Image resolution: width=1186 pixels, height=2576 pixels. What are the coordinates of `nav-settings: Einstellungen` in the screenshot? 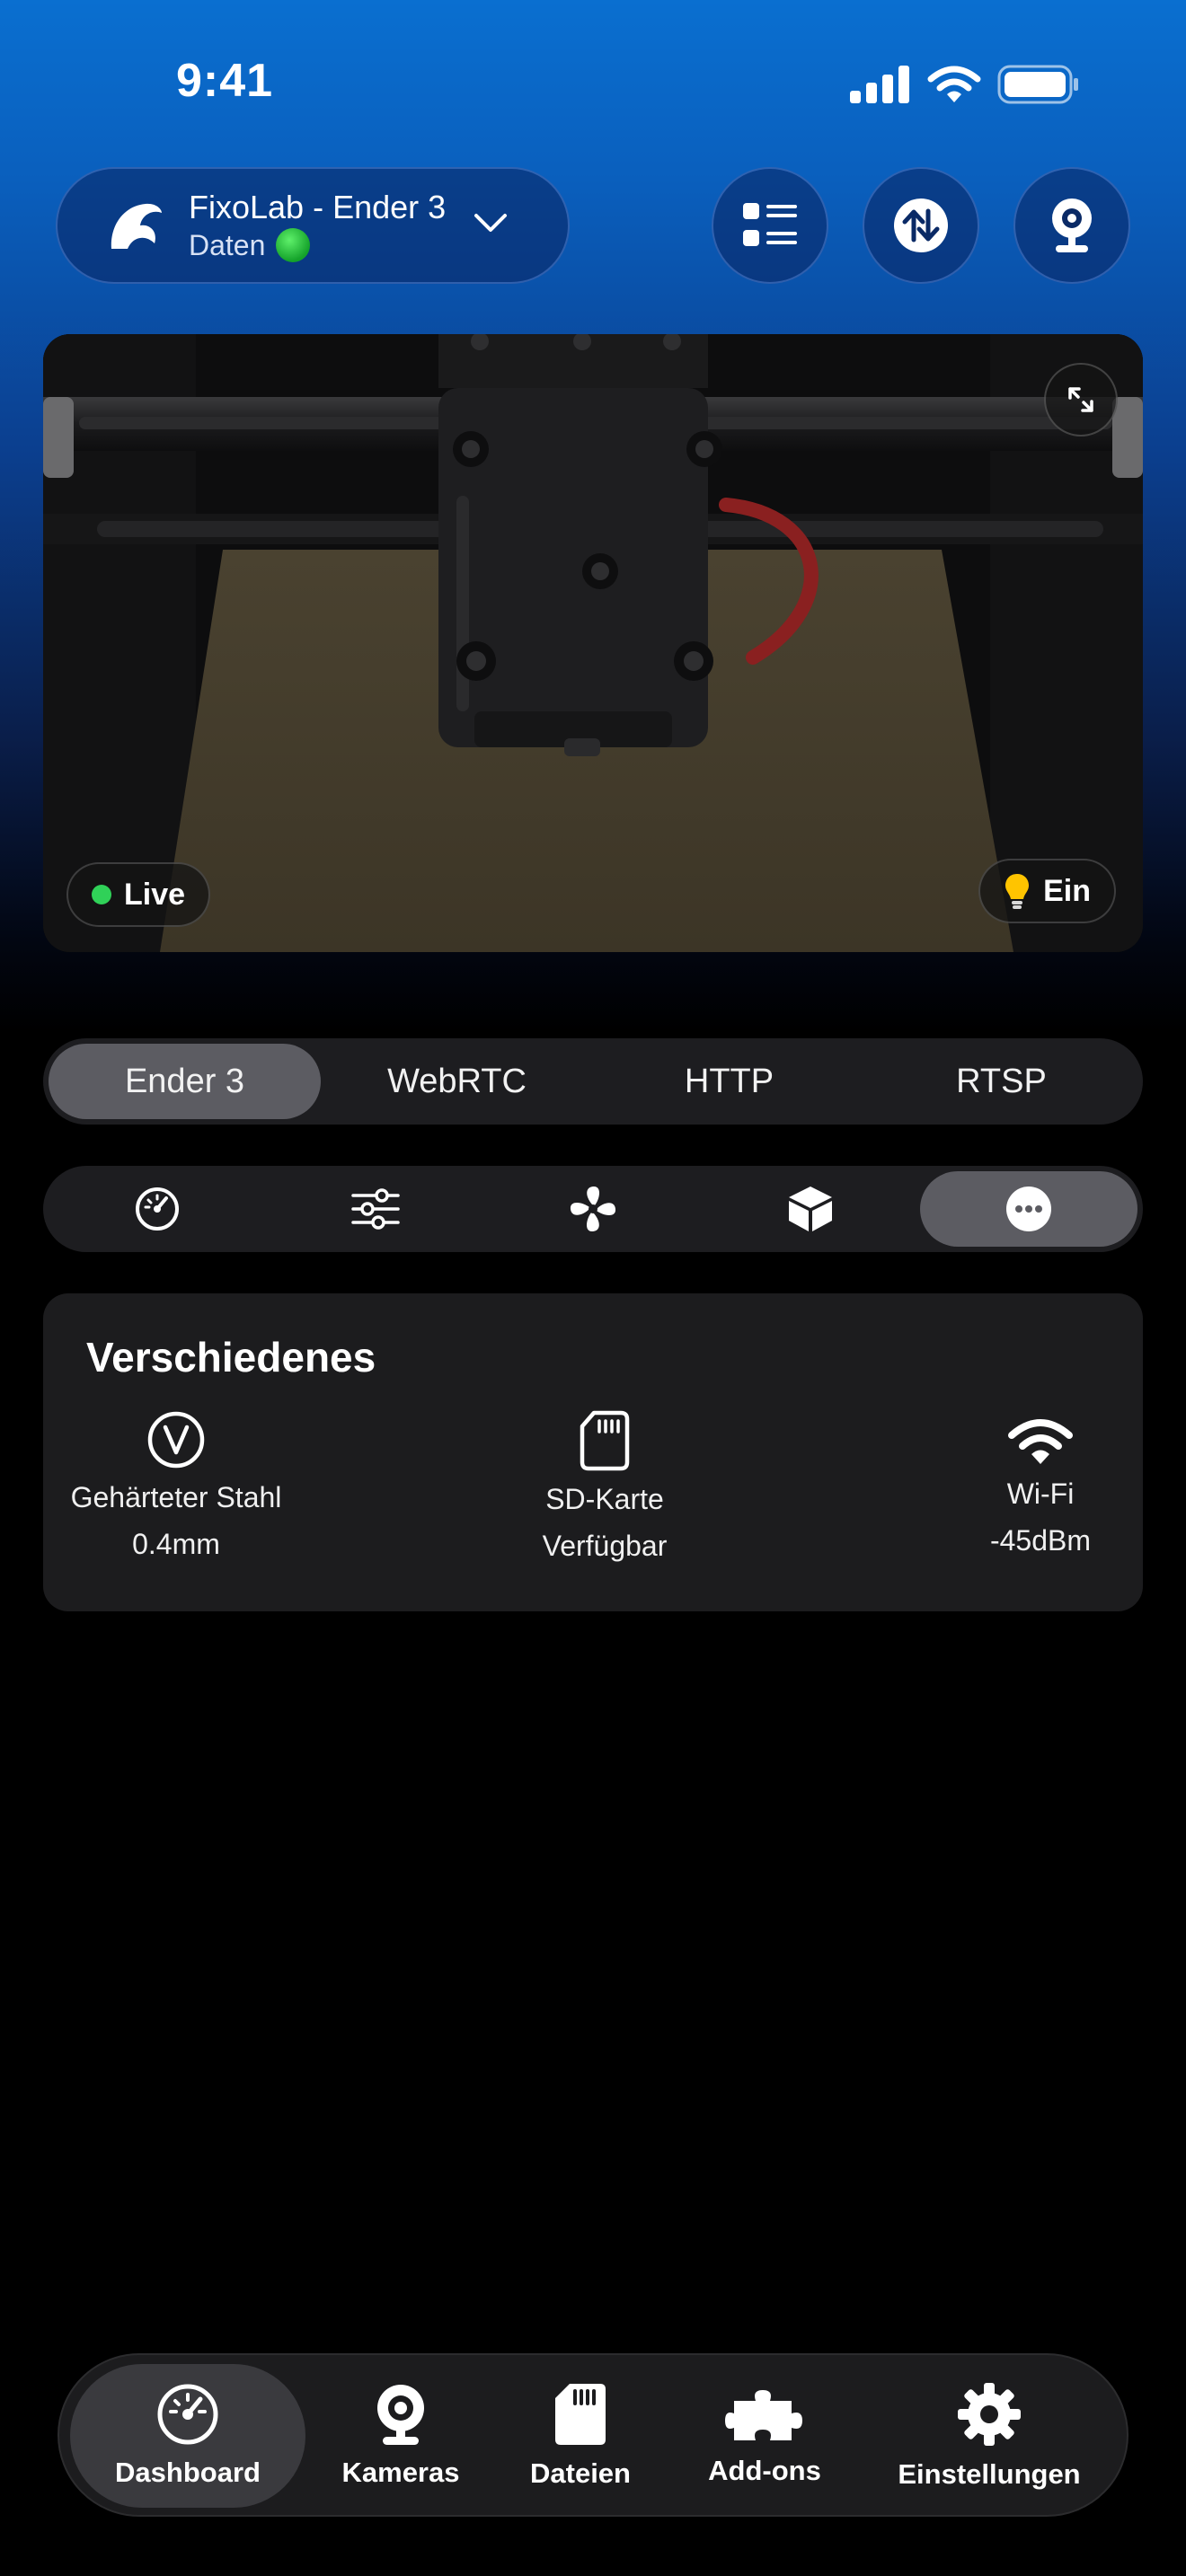 It's located at (989, 2436).